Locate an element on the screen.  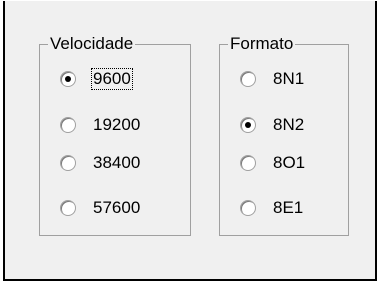
radio-button-8e1 is located at coordinates (248, 208).